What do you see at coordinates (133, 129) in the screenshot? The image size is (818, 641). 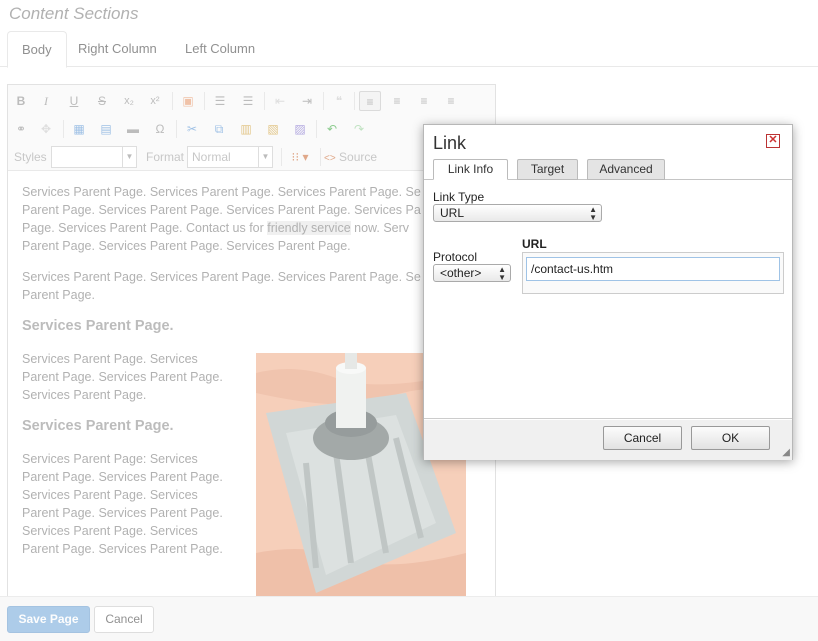 I see `horizontal-rule-icon: ▬` at bounding box center [133, 129].